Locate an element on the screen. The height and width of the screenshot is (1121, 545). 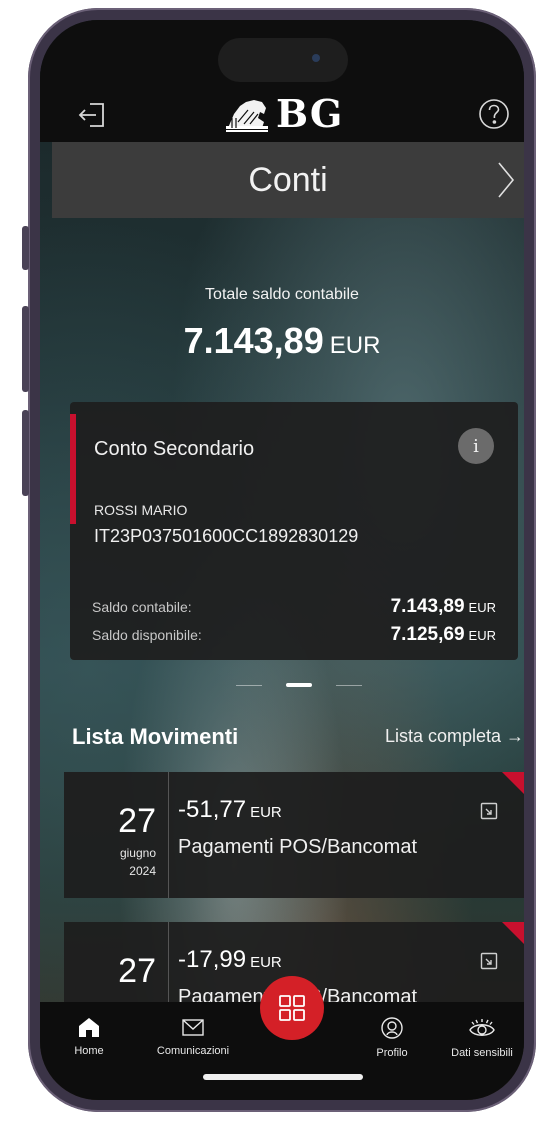
lion-icon is located at coordinates (247, 116).